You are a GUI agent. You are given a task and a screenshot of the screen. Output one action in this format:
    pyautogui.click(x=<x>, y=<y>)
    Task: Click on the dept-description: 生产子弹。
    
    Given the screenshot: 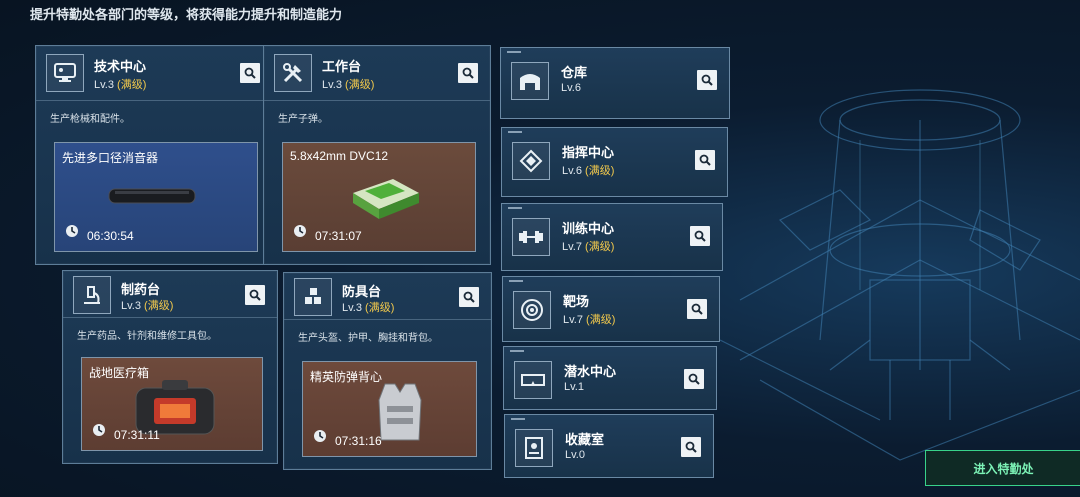 What is the action you would take?
    pyautogui.click(x=303, y=119)
    